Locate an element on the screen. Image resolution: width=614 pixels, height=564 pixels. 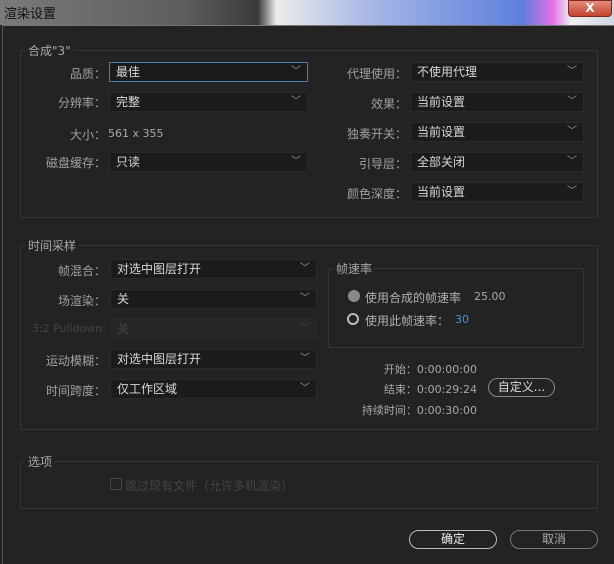
resolution-value: 完整 is located at coordinates (128, 102).